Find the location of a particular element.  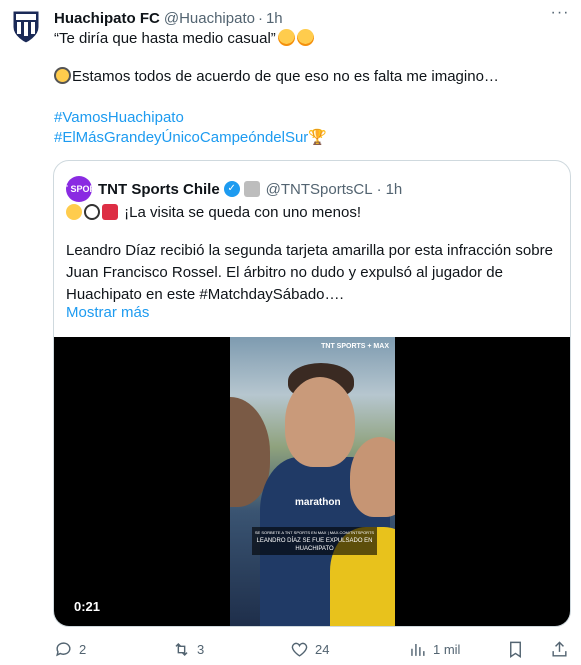

red-card-icon is located at coordinates (110, 212).